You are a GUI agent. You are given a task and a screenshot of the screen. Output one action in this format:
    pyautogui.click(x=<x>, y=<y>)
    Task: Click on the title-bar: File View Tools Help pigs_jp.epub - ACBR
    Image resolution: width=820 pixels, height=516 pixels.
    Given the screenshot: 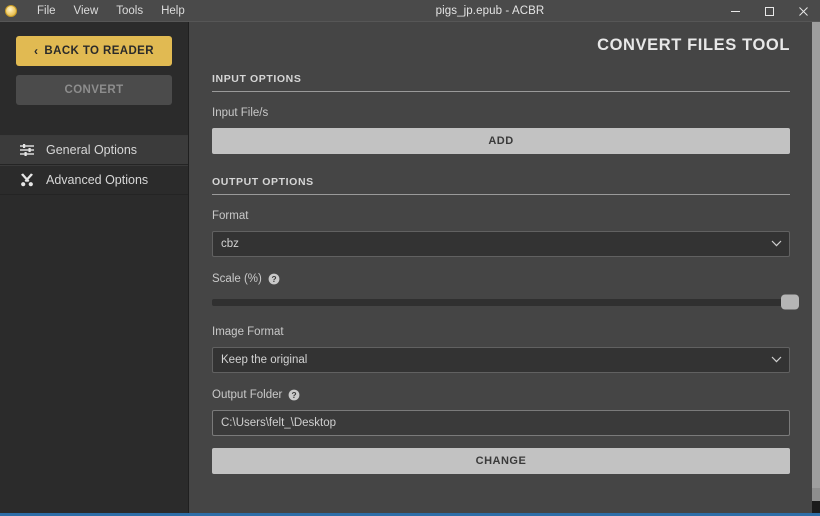 What is the action you would take?
    pyautogui.click(x=410, y=11)
    